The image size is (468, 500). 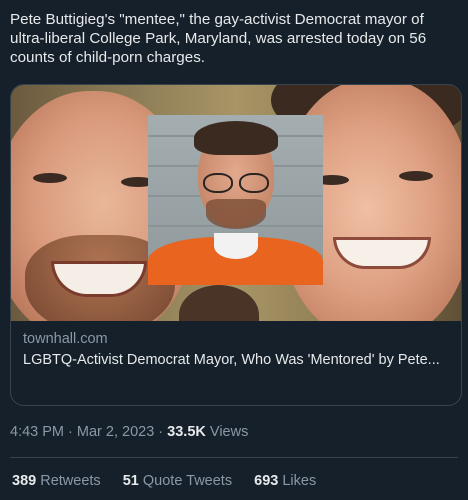 What do you see at coordinates (65, 339) in the screenshot?
I see `link-domain: townhall.com` at bounding box center [65, 339].